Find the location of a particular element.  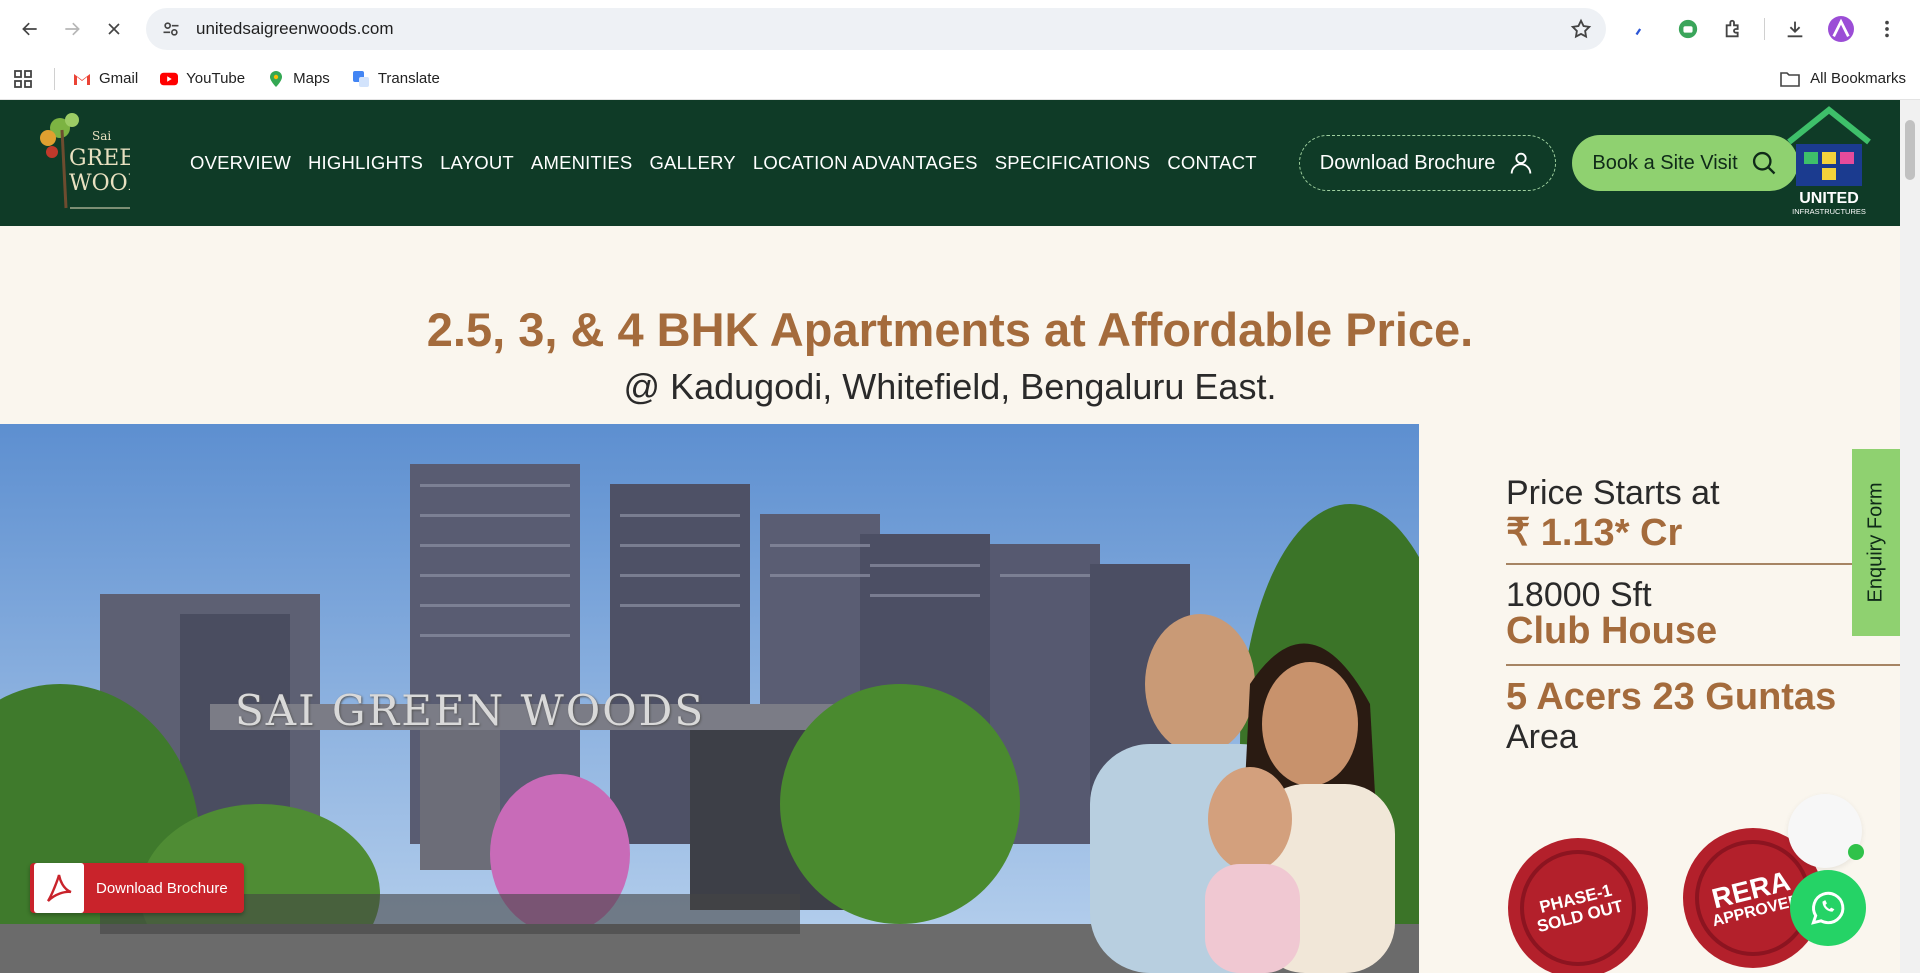

page-scrollbar is located at coordinates (1910, 536).